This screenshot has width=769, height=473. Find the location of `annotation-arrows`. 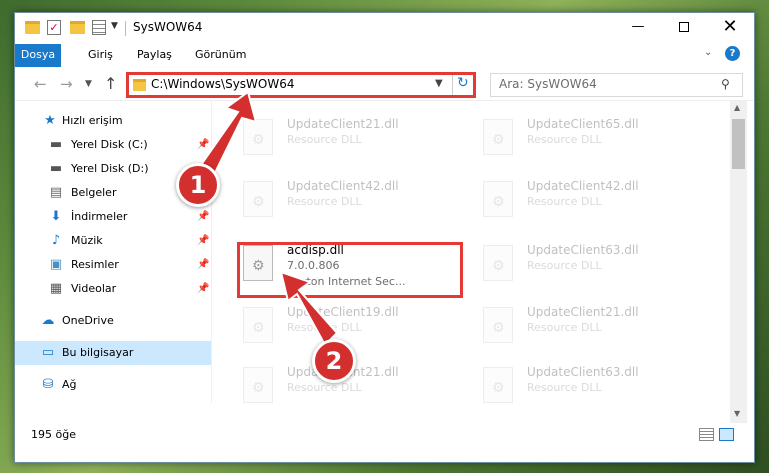

annotation-arrows is located at coordinates (266, 218).